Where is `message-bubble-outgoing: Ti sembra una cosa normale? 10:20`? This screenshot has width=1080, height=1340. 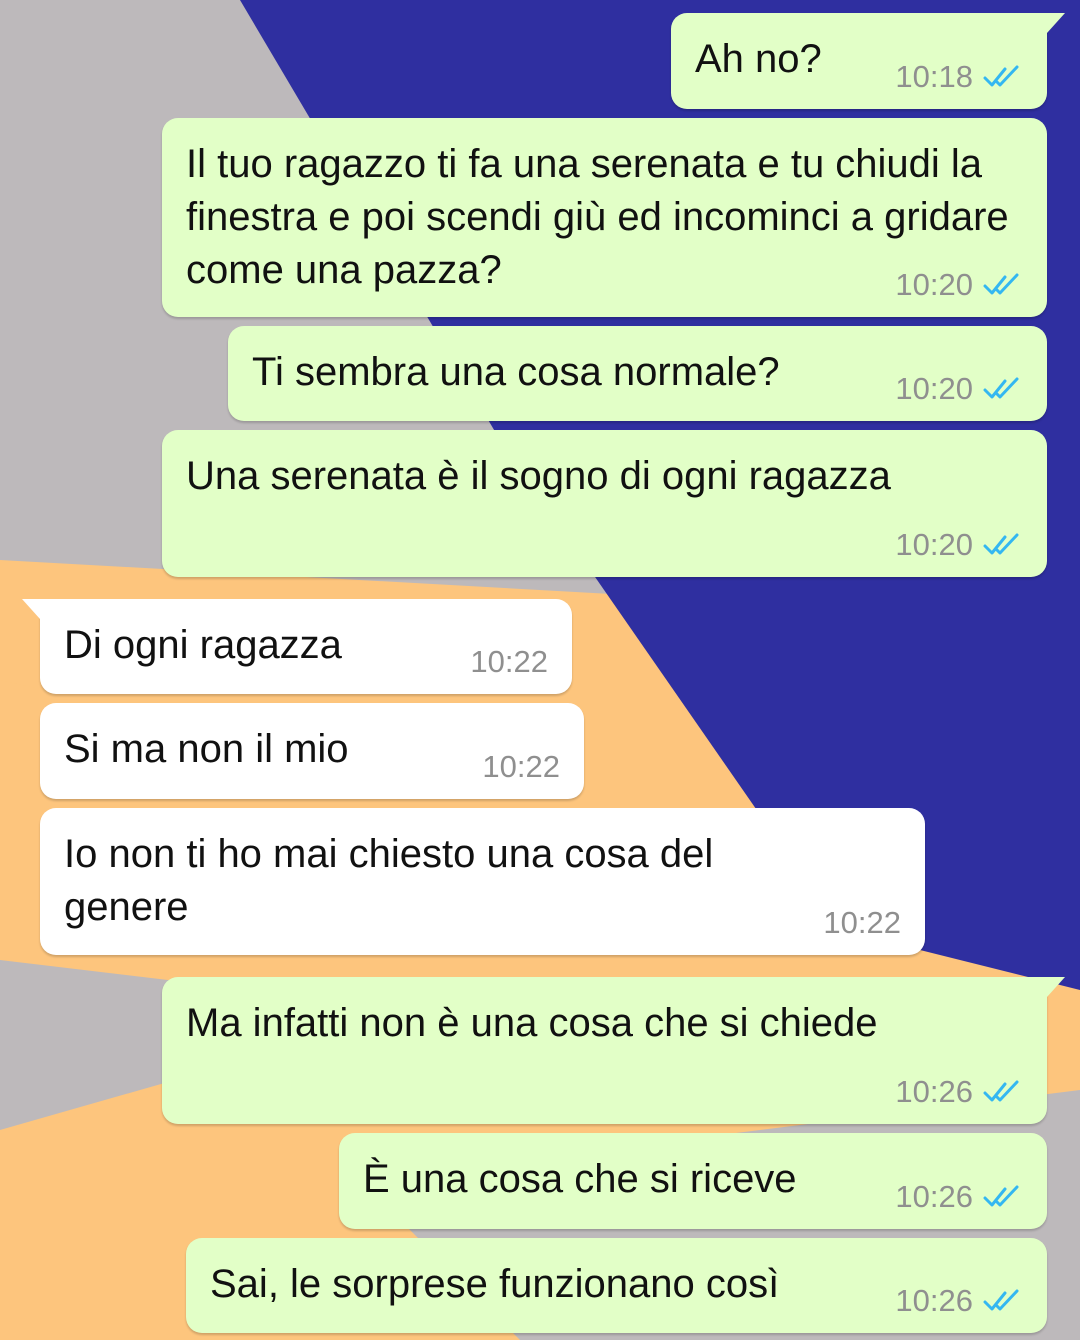
message-bubble-outgoing: Ti sembra una cosa normale? 10:20 is located at coordinates (637, 373).